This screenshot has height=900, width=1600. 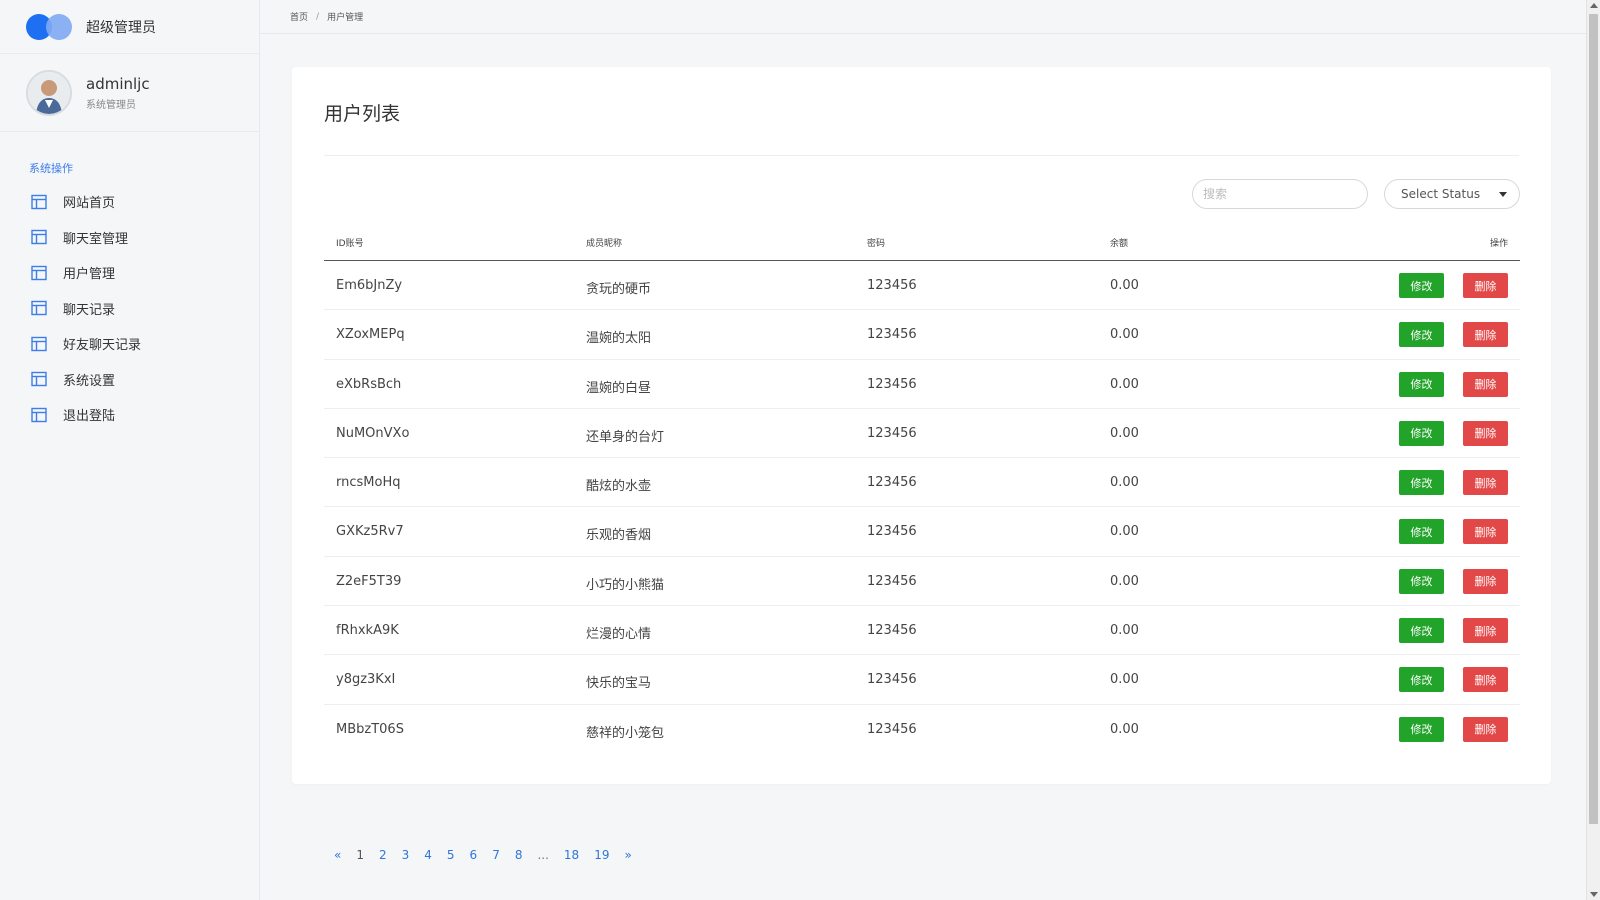 What do you see at coordinates (1594, 894) in the screenshot?
I see `scroll-down-icon` at bounding box center [1594, 894].